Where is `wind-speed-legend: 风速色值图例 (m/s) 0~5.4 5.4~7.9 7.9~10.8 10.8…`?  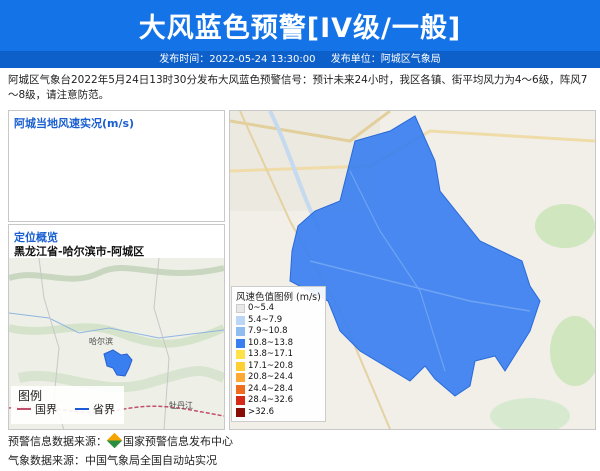 wind-speed-legend: 风速色值图例 (m/s) 0~5.4 5.4~7.9 7.9~10.8 10.8… is located at coordinates (278, 354).